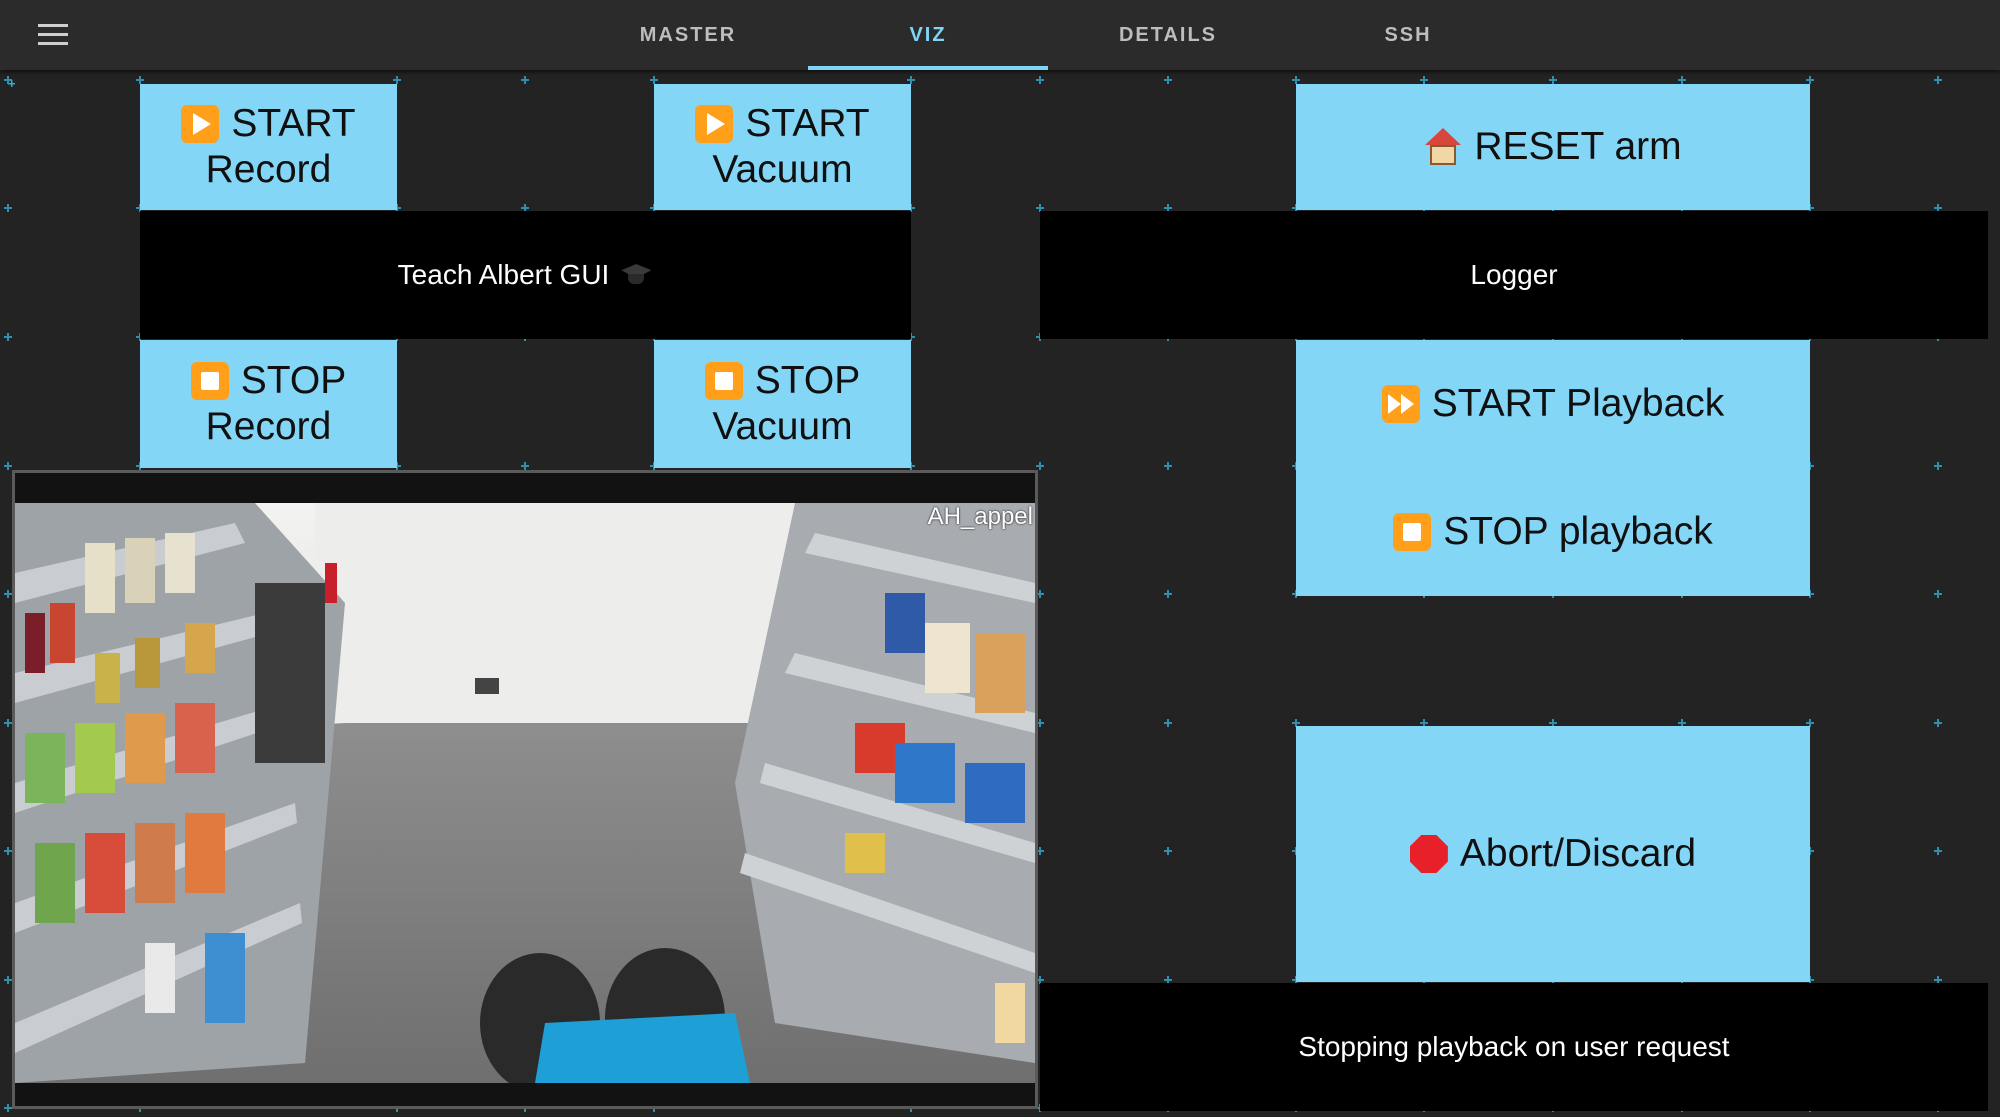 The width and height of the screenshot is (2000, 1117). What do you see at coordinates (503, 274) in the screenshot?
I see `gui-title: Teach Albert GUI` at bounding box center [503, 274].